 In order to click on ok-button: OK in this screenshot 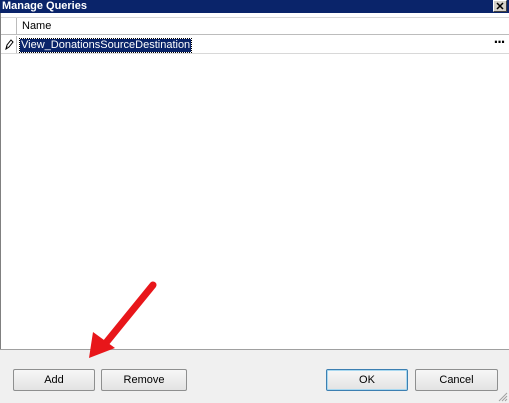, I will do `click(367, 380)`.